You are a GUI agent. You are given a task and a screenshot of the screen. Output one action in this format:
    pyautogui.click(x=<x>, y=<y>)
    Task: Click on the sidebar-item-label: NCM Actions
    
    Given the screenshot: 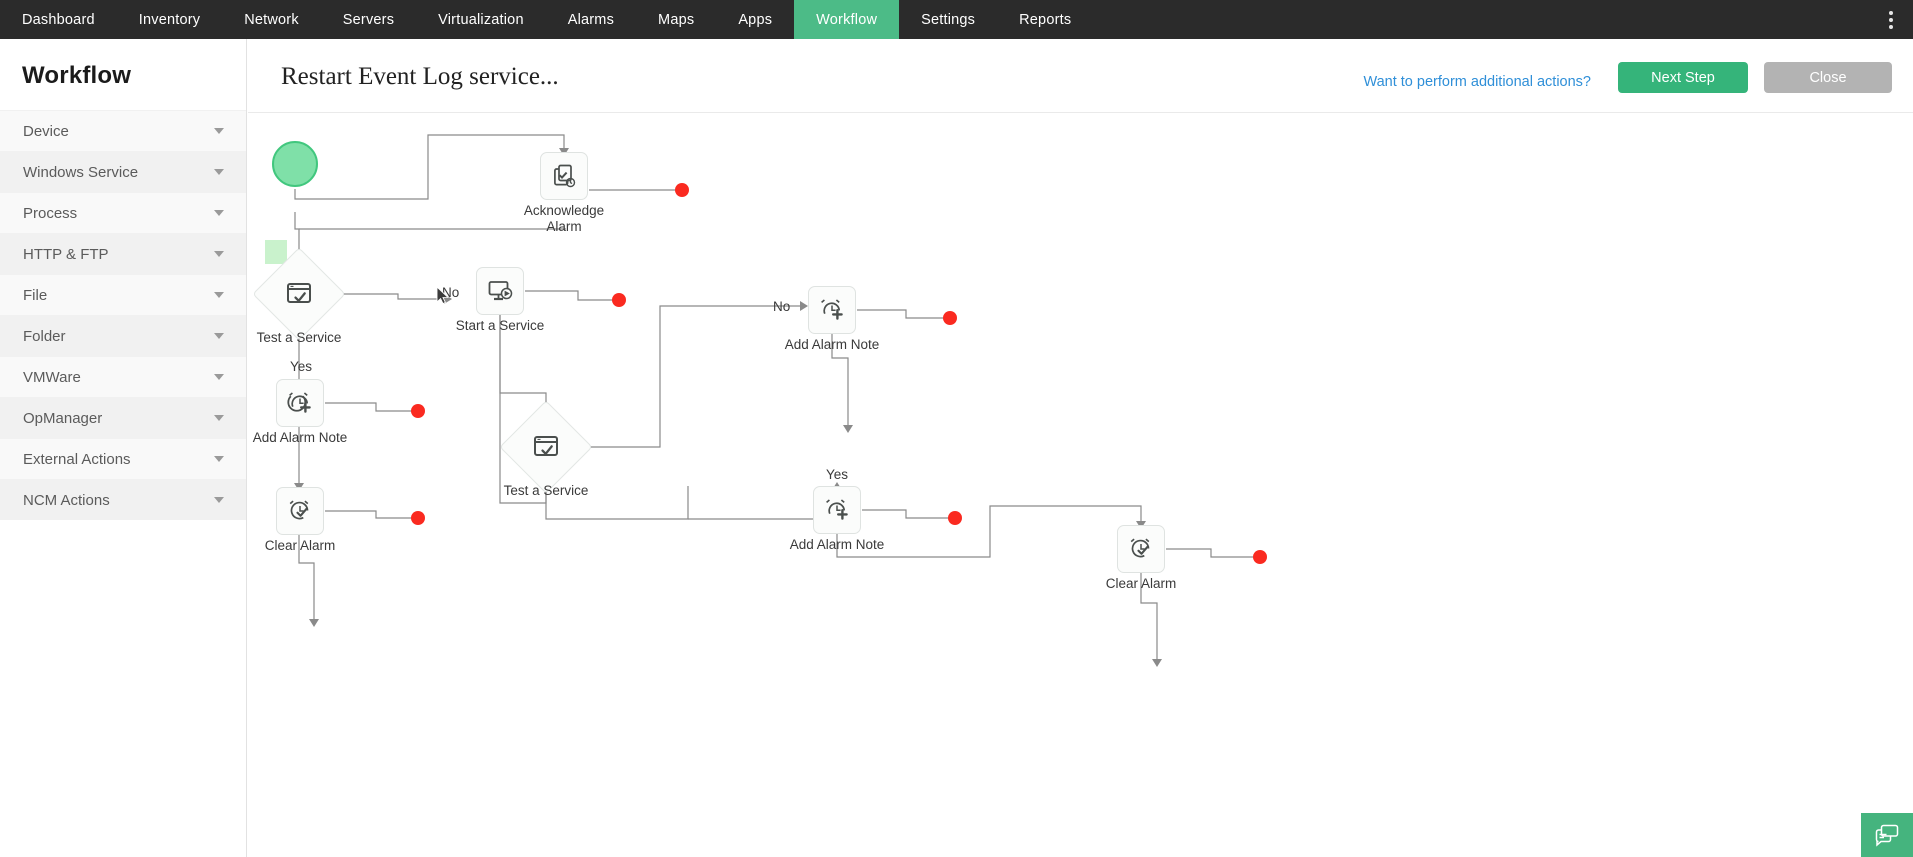 What is the action you would take?
    pyautogui.click(x=66, y=500)
    